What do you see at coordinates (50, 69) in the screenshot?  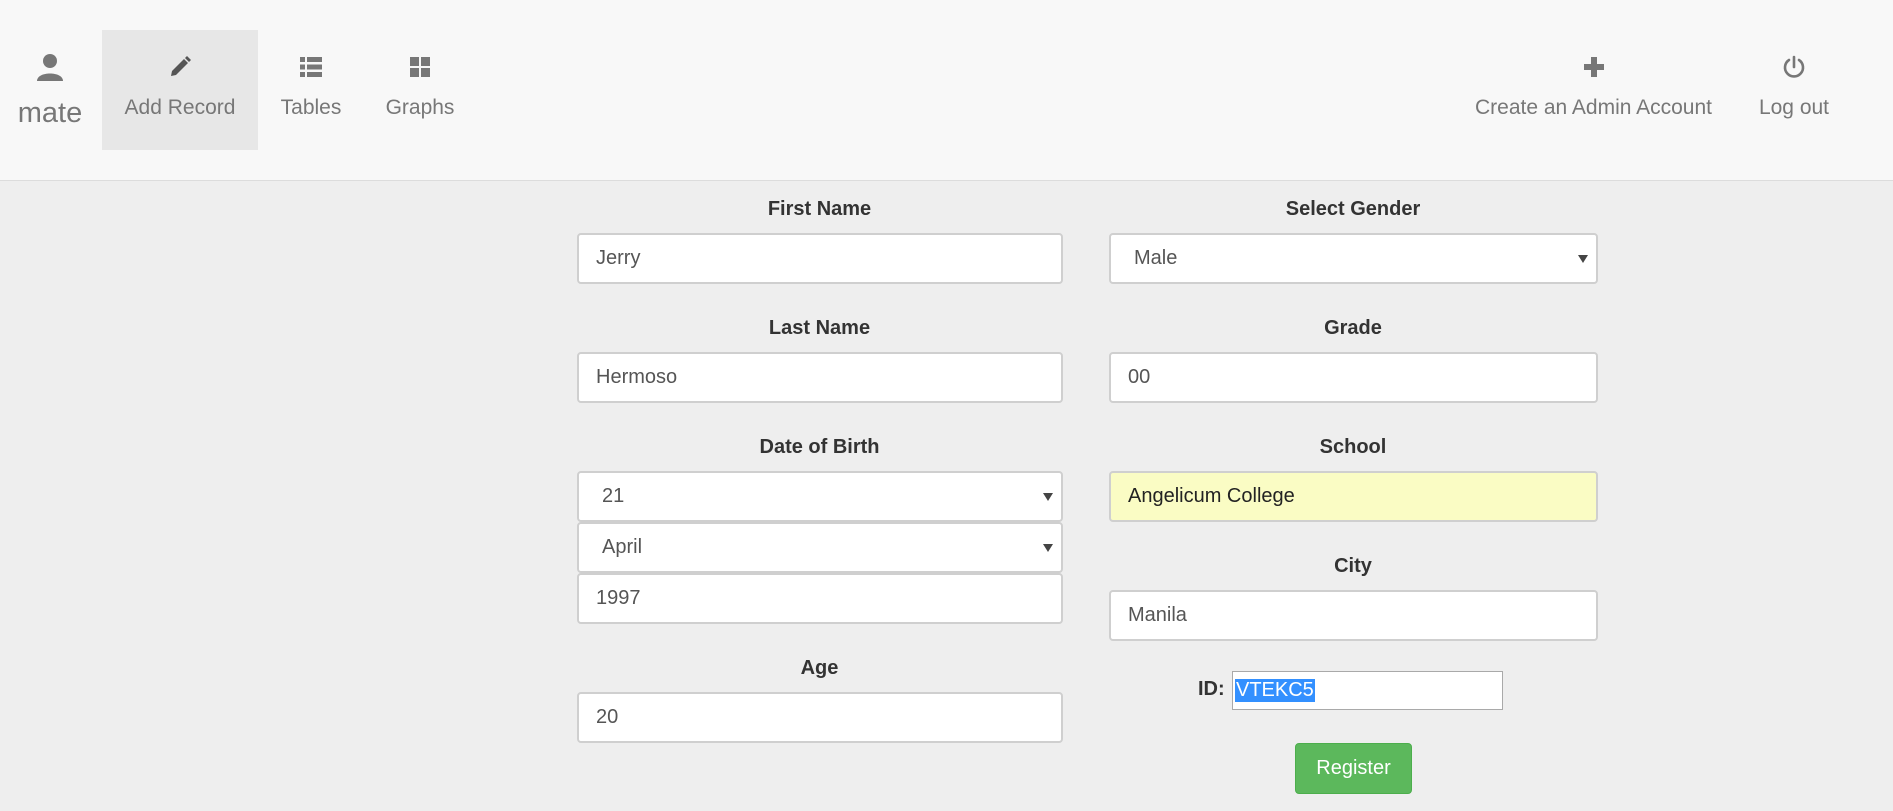 I see `user-icon` at bounding box center [50, 69].